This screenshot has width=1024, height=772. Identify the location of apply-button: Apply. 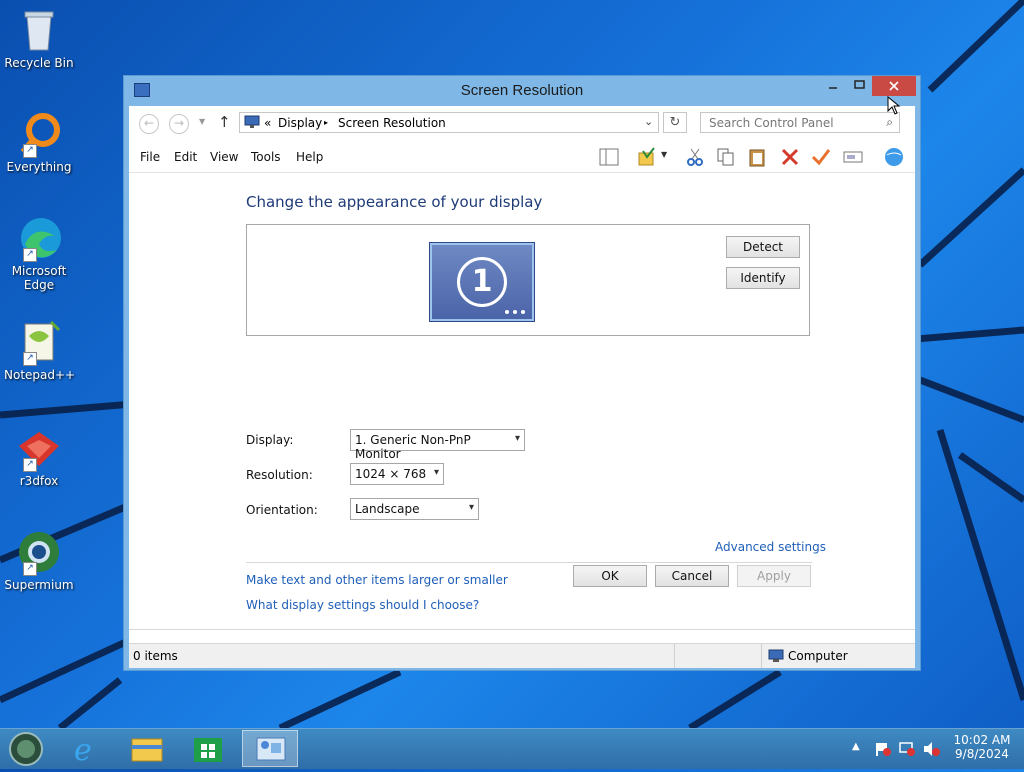
(774, 576).